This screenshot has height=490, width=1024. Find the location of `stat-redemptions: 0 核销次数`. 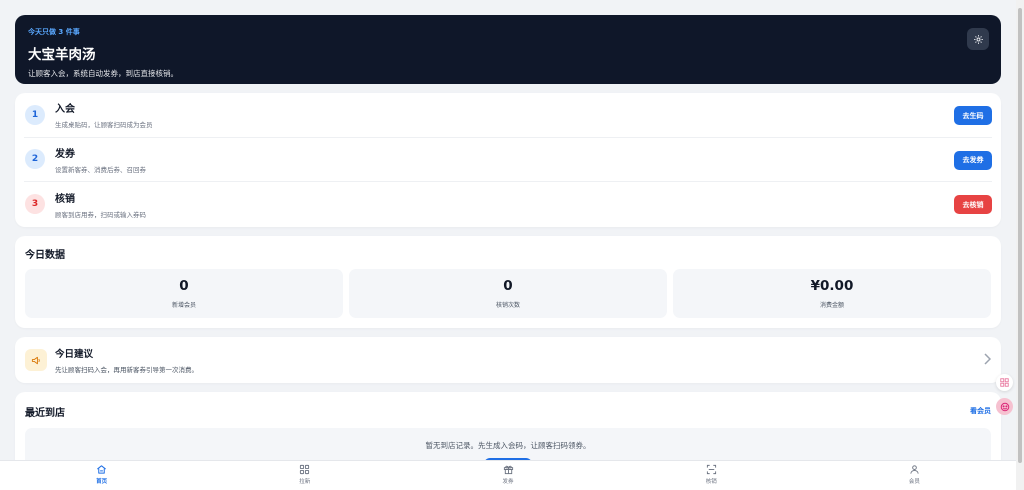

stat-redemptions: 0 核销次数 is located at coordinates (508, 293).